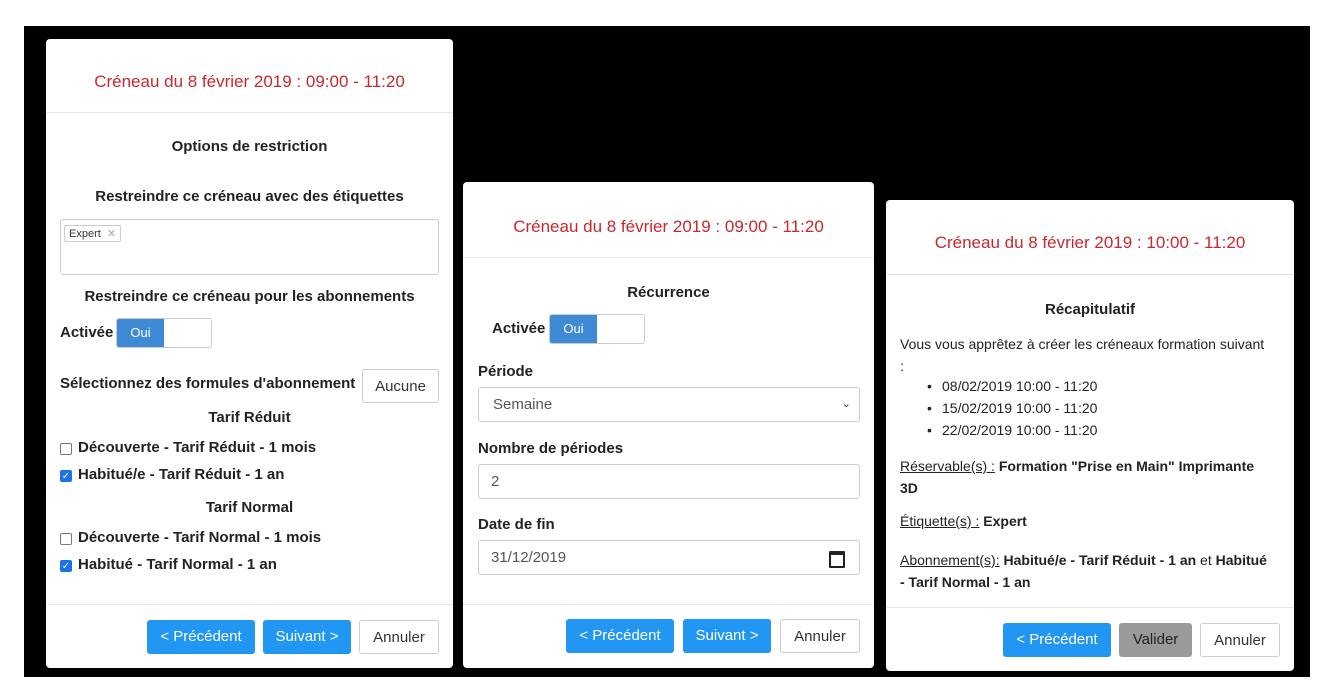 The width and height of the screenshot is (1320, 696). Describe the element at coordinates (940, 521) in the screenshot. I see `tags-label: Étiquette(s) :` at that location.